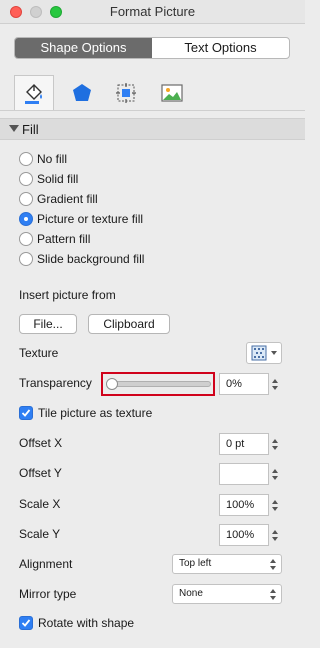  Describe the element at coordinates (26, 219) in the screenshot. I see `radio-button-selected` at that location.